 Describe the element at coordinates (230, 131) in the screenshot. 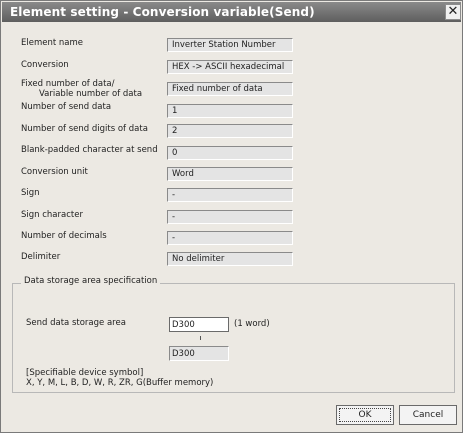

I see `send-digits-field: 2` at that location.